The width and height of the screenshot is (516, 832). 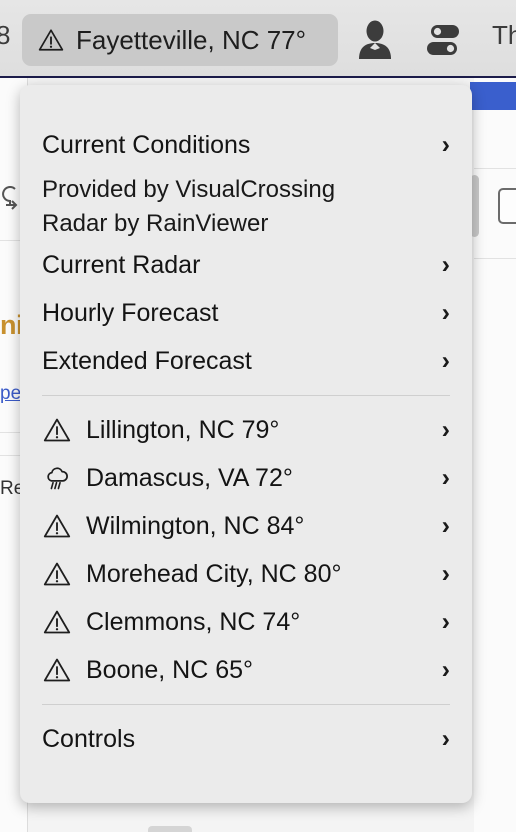 I want to click on menu-item-location: Lillington, NC 79° ›, so click(x=246, y=430).